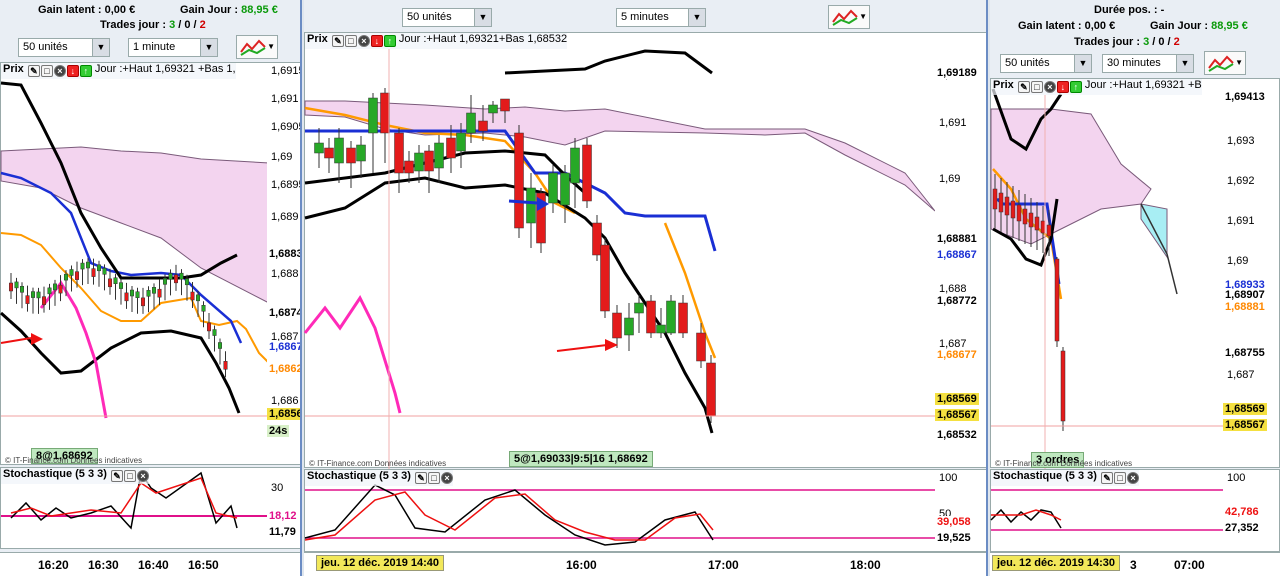 The width and height of the screenshot is (1280, 576). I want to click on stoch-axis: 100 50 39,058 19,525, so click(960, 510).